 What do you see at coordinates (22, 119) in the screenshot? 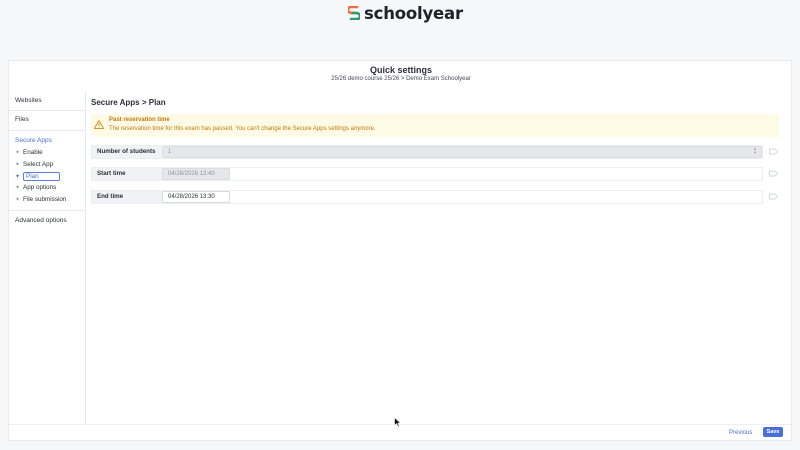
I see `sidebar-item-files: Files` at bounding box center [22, 119].